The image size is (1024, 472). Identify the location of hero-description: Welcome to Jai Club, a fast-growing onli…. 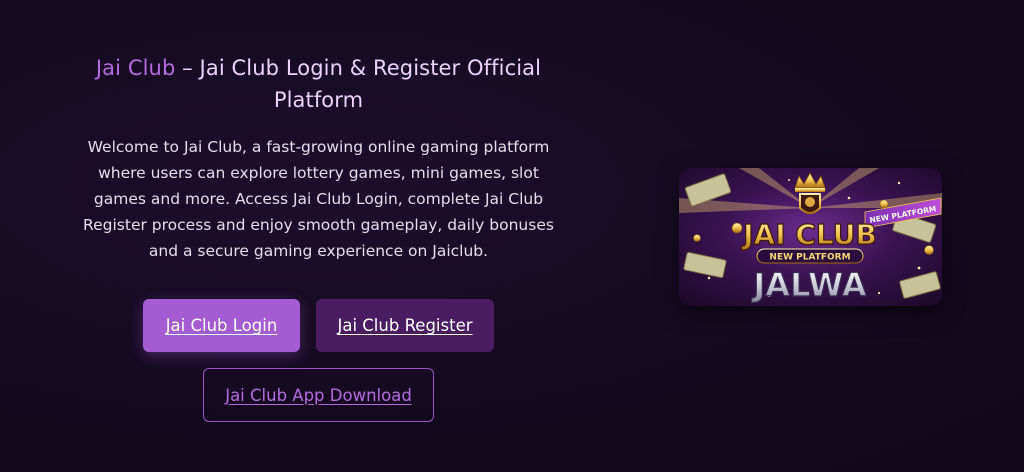
(318, 199).